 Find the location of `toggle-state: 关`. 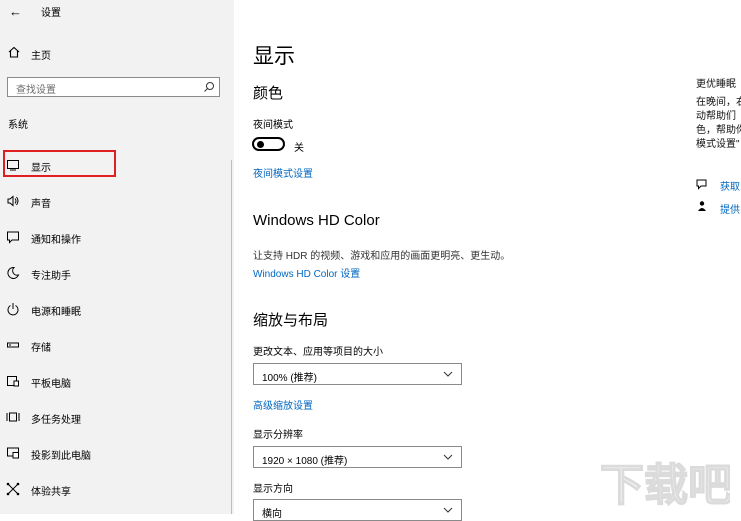

toggle-state: 关 is located at coordinates (299, 148).